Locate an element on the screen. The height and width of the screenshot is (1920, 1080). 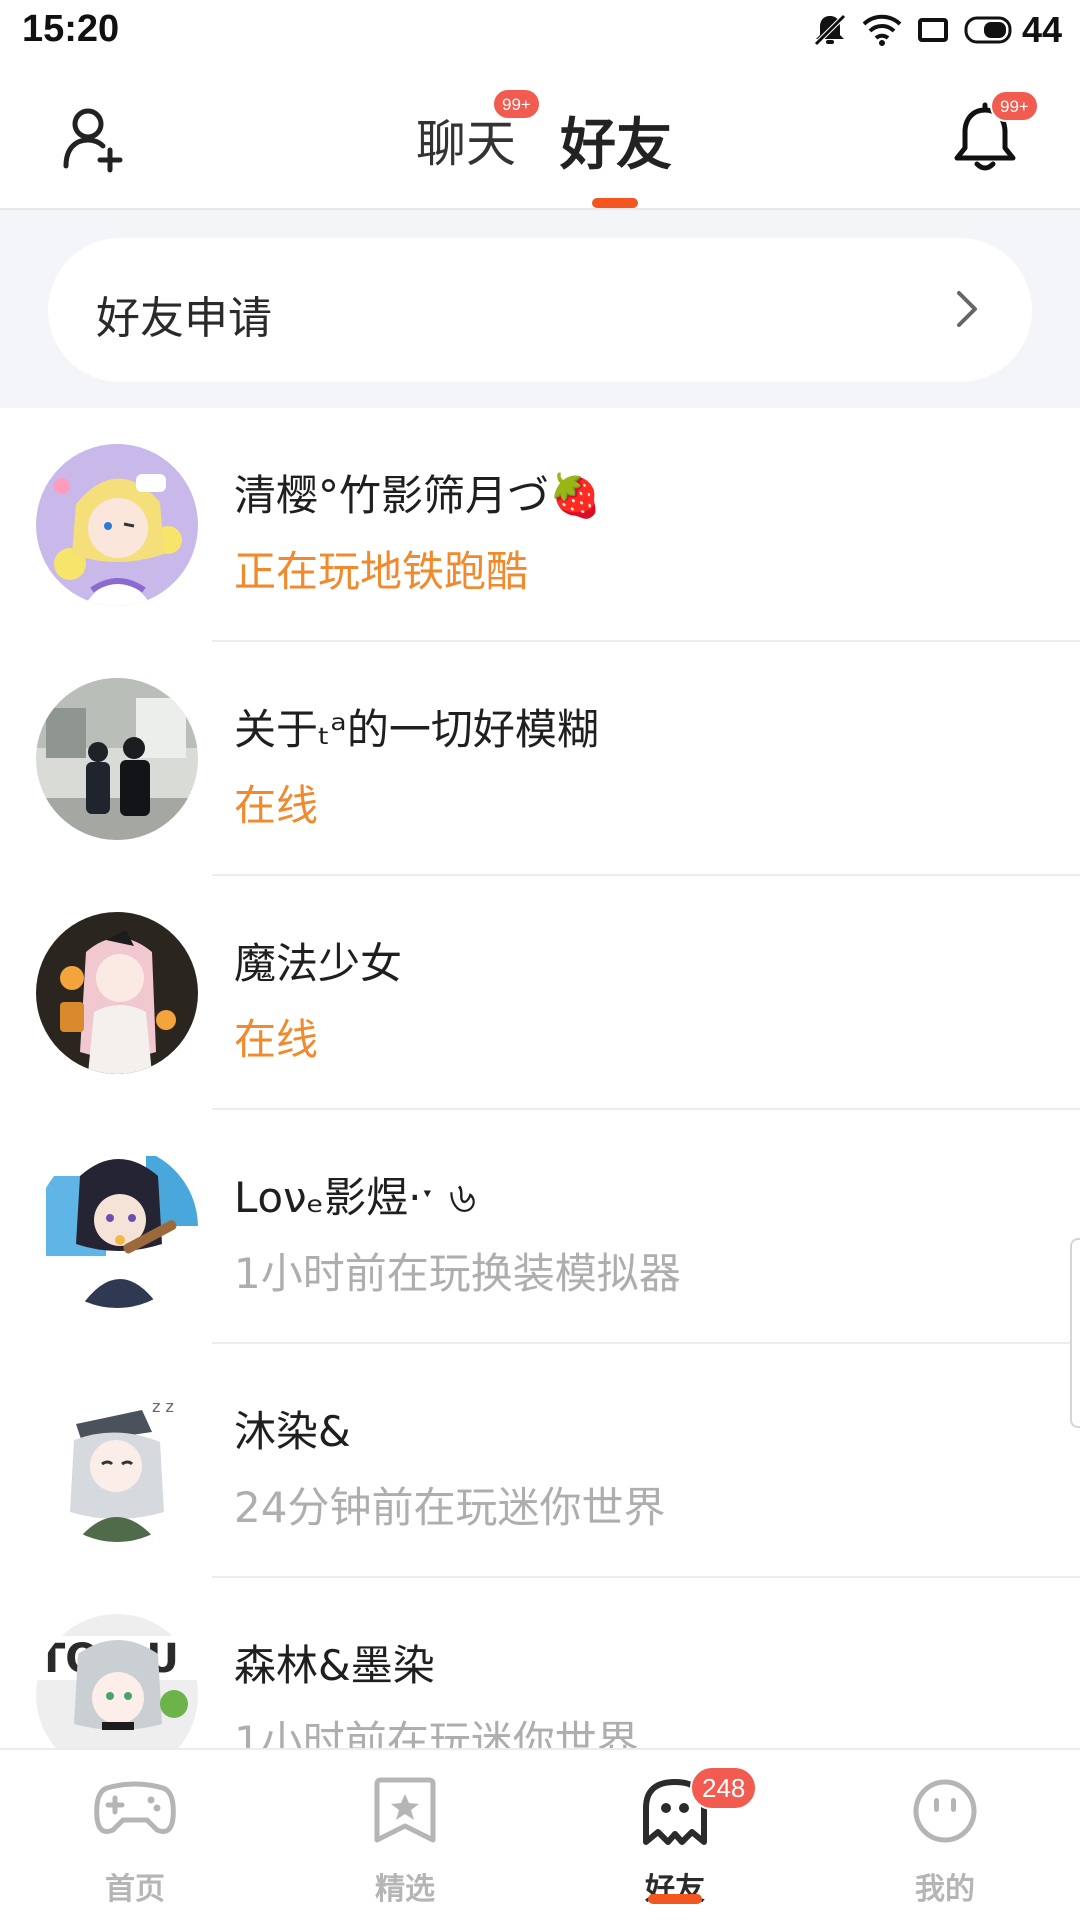
friend-row: TO DU 森林&墨染 1小时前在玩迷你世界 is located at coordinates (540, 1663).